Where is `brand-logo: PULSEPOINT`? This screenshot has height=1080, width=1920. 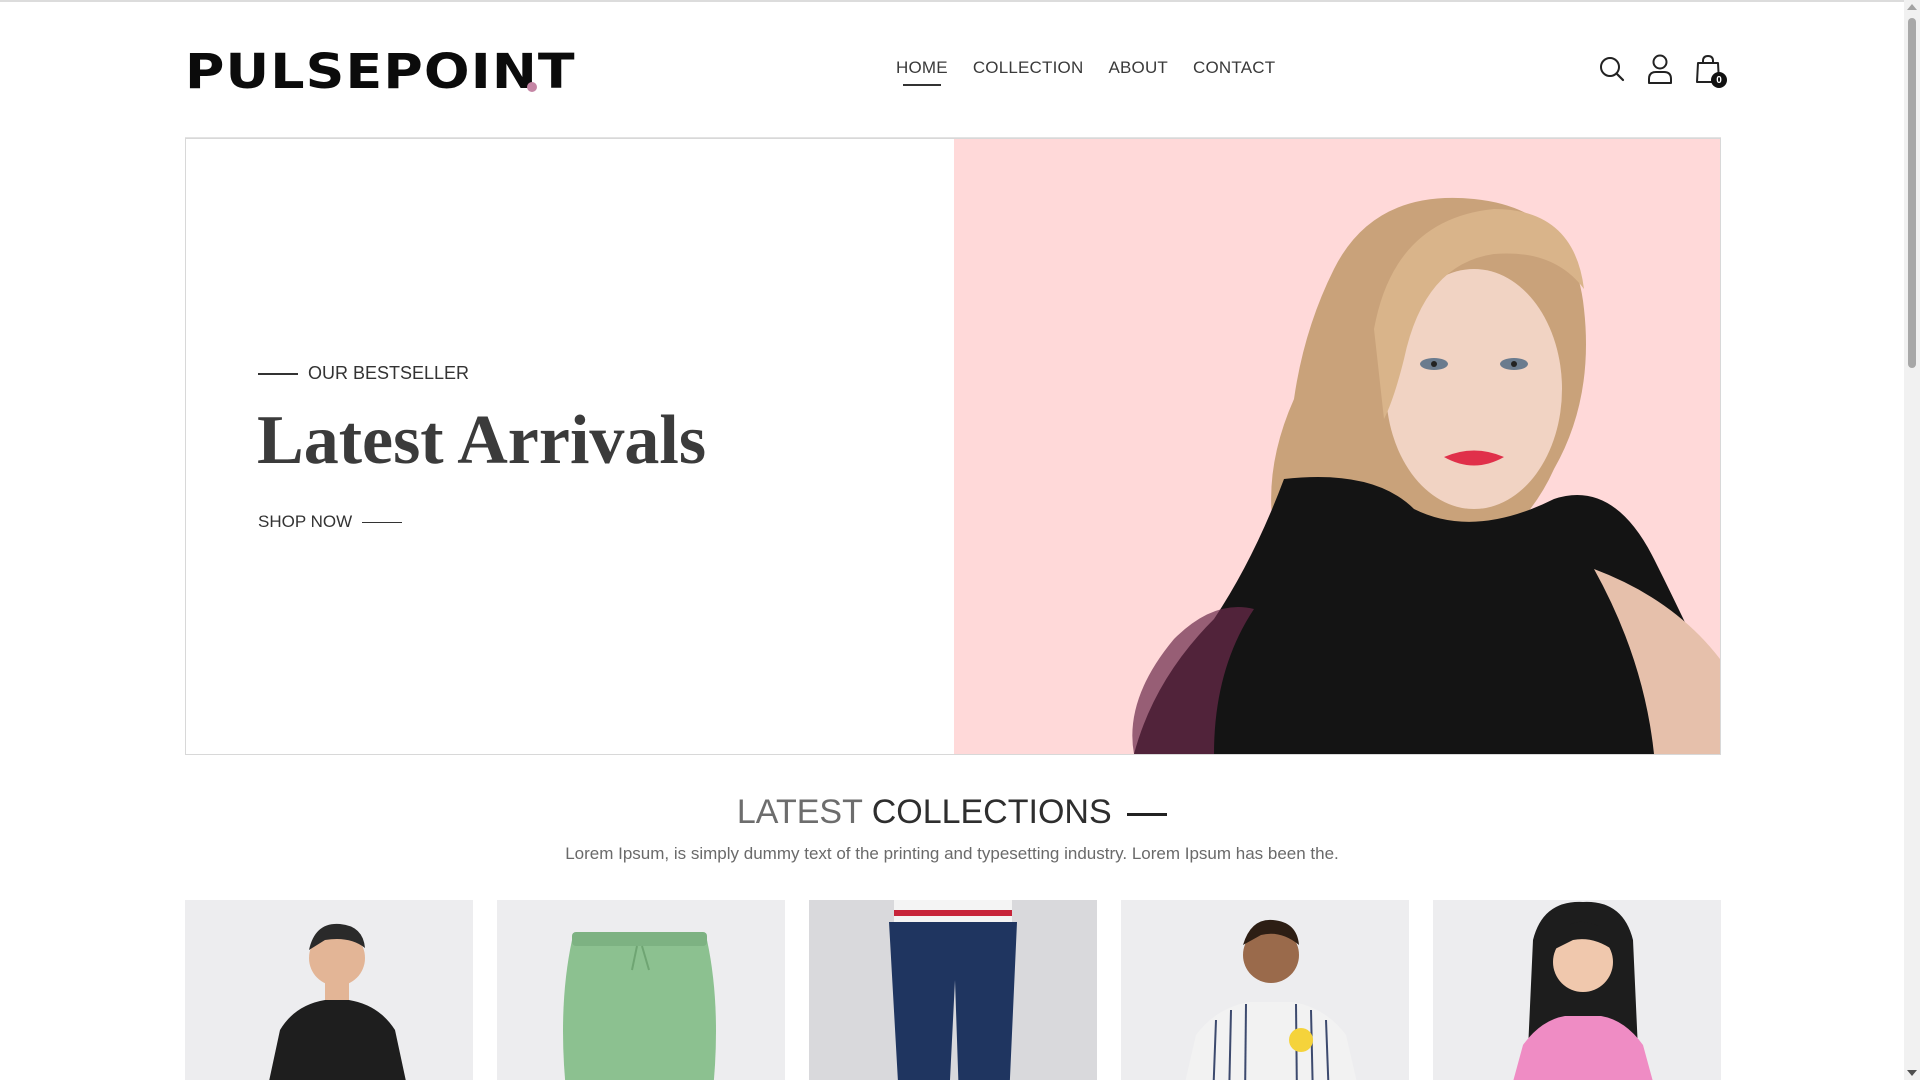 brand-logo: PULSEPOINT is located at coordinates (380, 72).